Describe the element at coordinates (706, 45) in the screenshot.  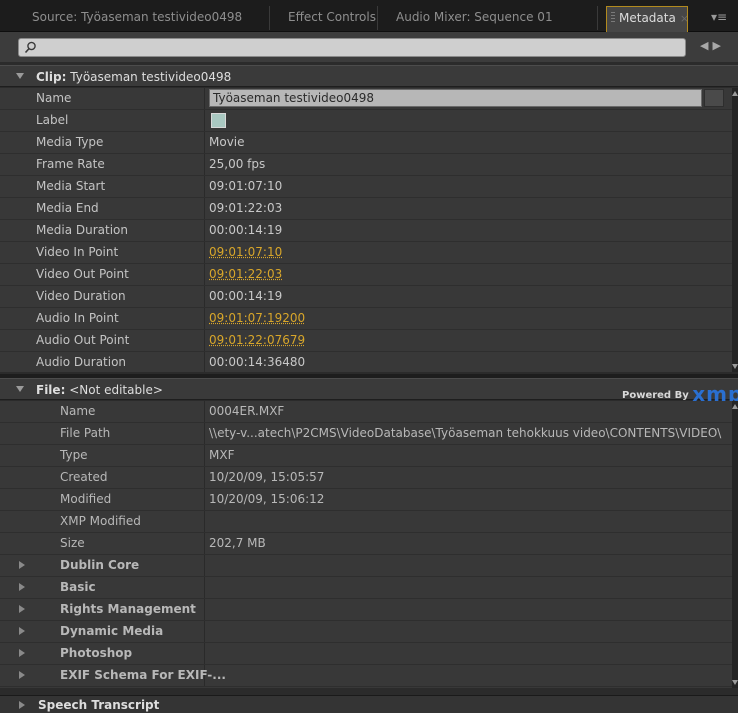
I see `previous-arrow-icon: ◀` at that location.